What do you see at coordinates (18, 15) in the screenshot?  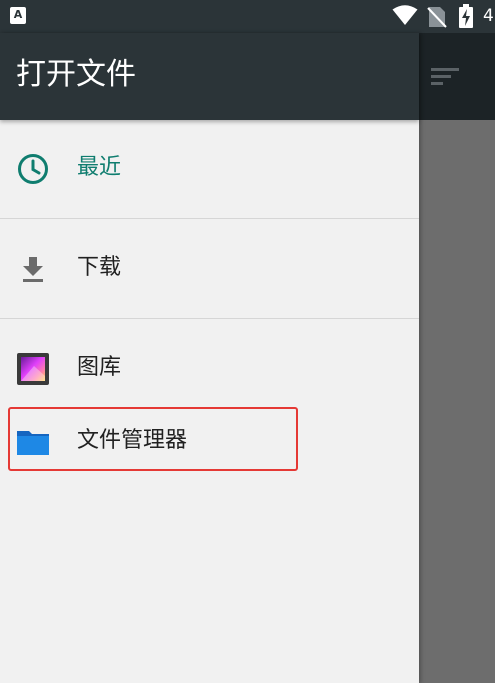 I see `accessibility-notification-icon: A` at bounding box center [18, 15].